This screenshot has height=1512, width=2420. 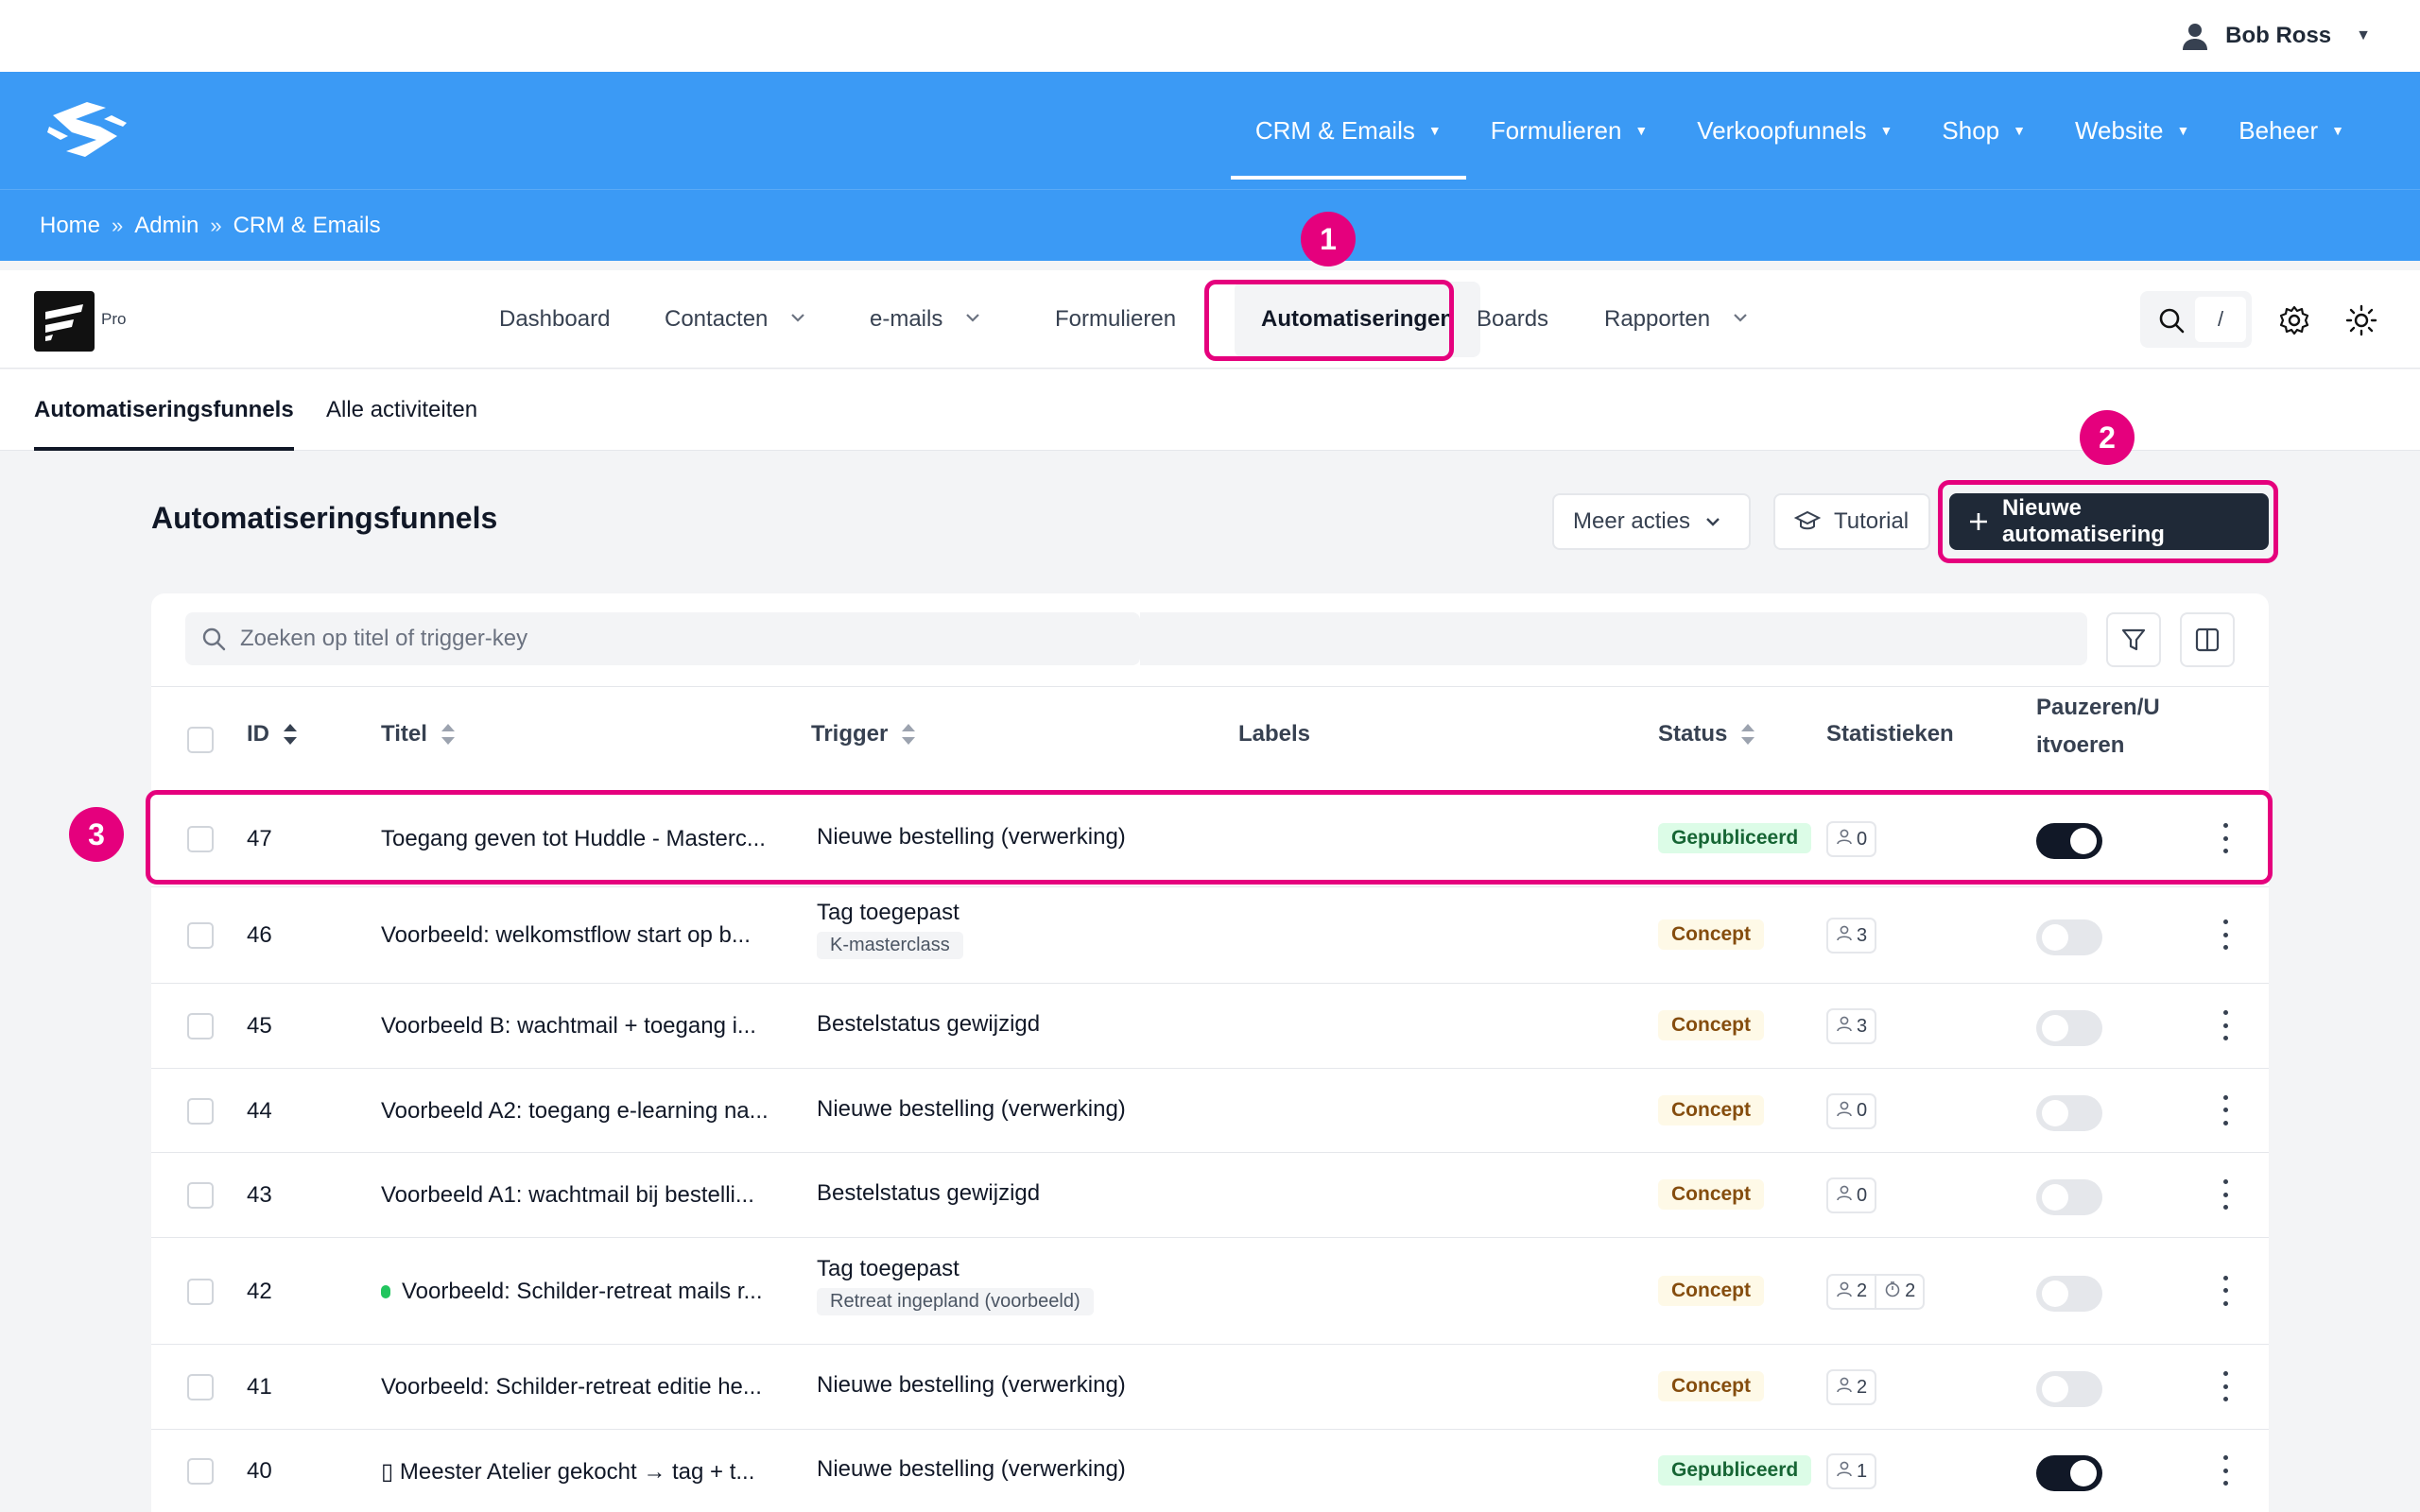 What do you see at coordinates (1794, 130) in the screenshot?
I see `main-nav-item-2: Verkoopfunnels ▼` at bounding box center [1794, 130].